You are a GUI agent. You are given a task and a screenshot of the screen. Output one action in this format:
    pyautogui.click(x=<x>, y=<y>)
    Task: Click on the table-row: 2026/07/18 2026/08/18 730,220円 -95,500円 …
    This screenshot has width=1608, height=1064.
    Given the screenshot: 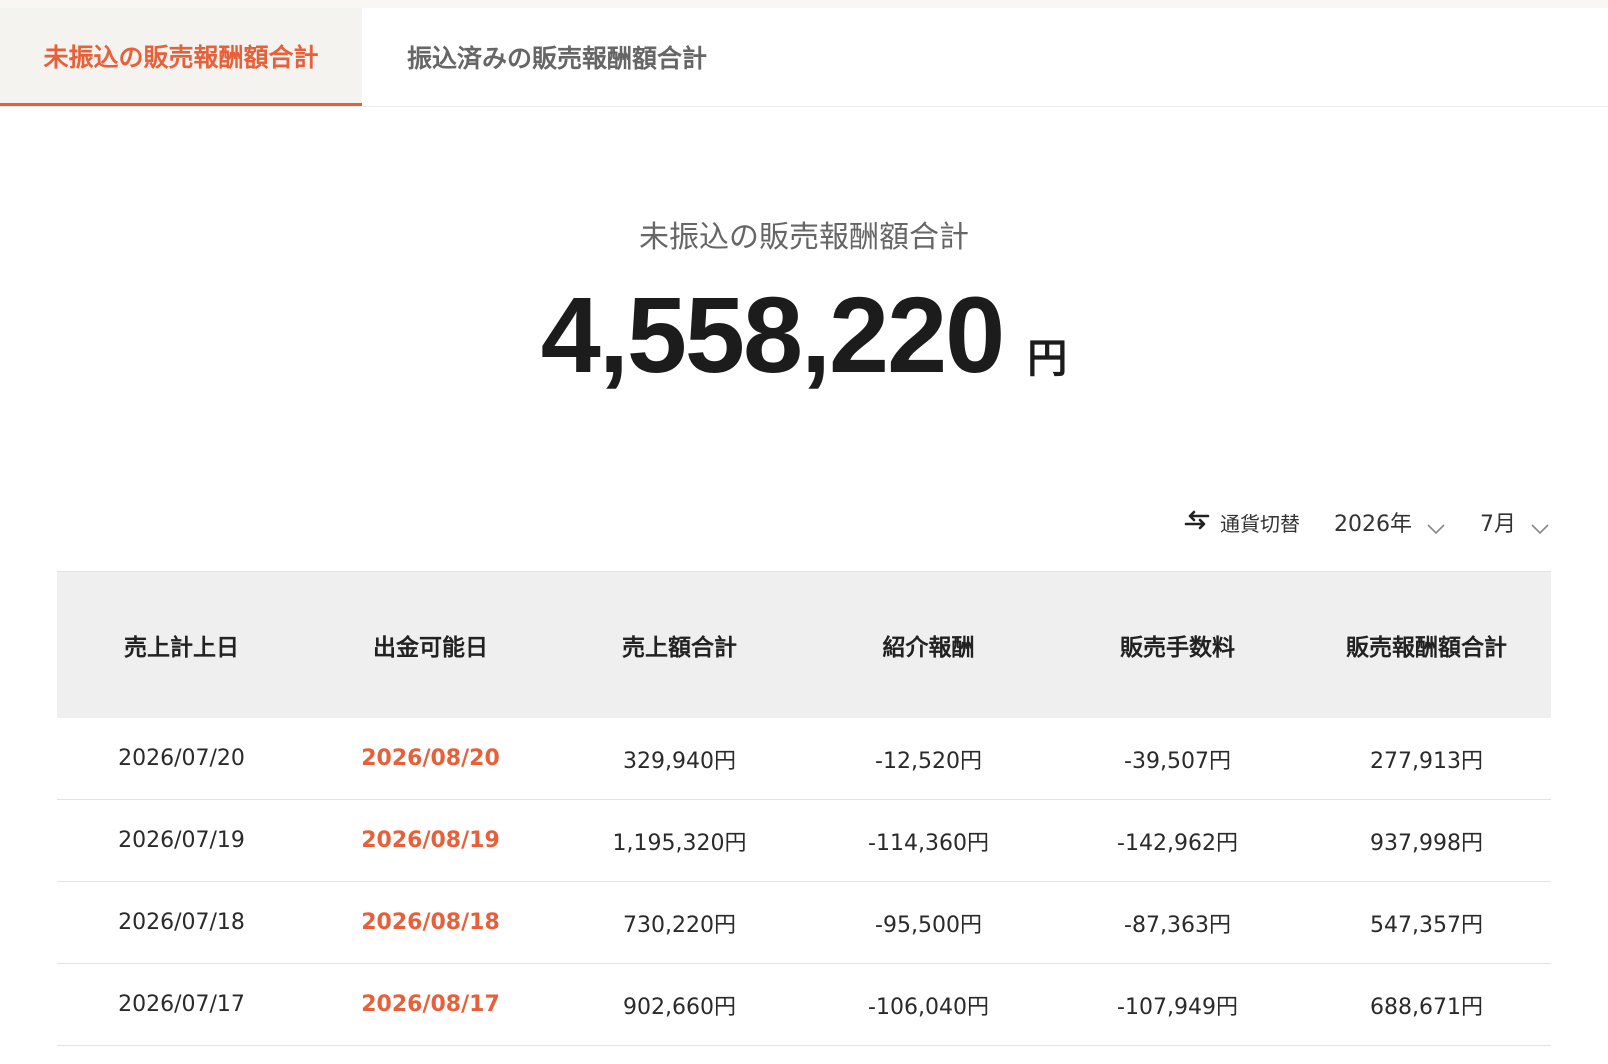 What is the action you would take?
    pyautogui.click(x=804, y=923)
    